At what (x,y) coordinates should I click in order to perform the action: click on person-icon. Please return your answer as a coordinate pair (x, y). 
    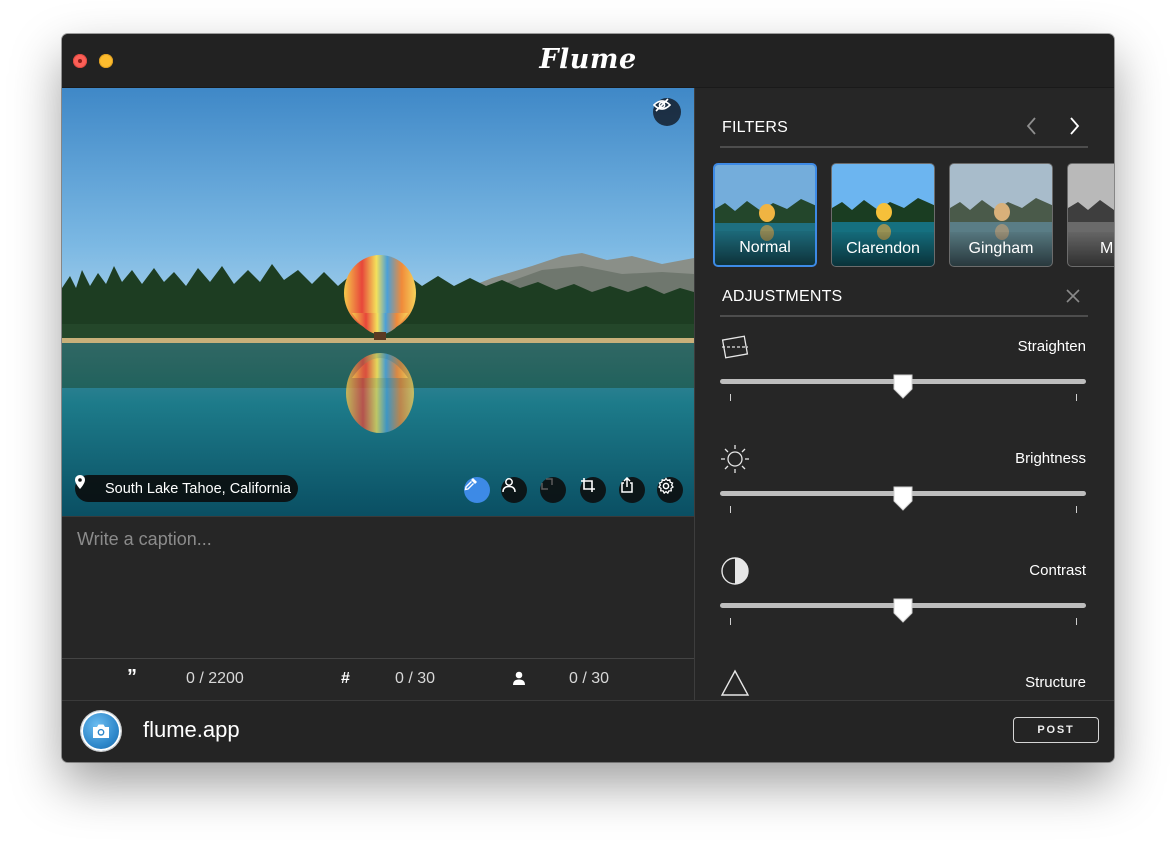
    Looking at the image, I should click on (509, 485).